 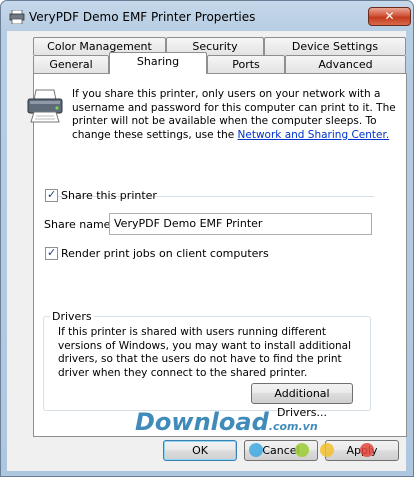 I want to click on share-printer-checkbox: ✓, so click(x=51, y=195).